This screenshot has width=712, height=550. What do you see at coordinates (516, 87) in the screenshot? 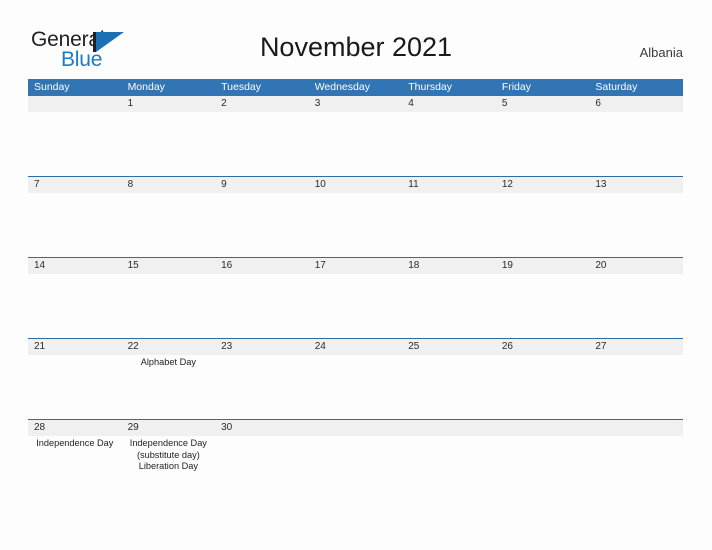
I see `day-of-week-friday: Friday` at bounding box center [516, 87].